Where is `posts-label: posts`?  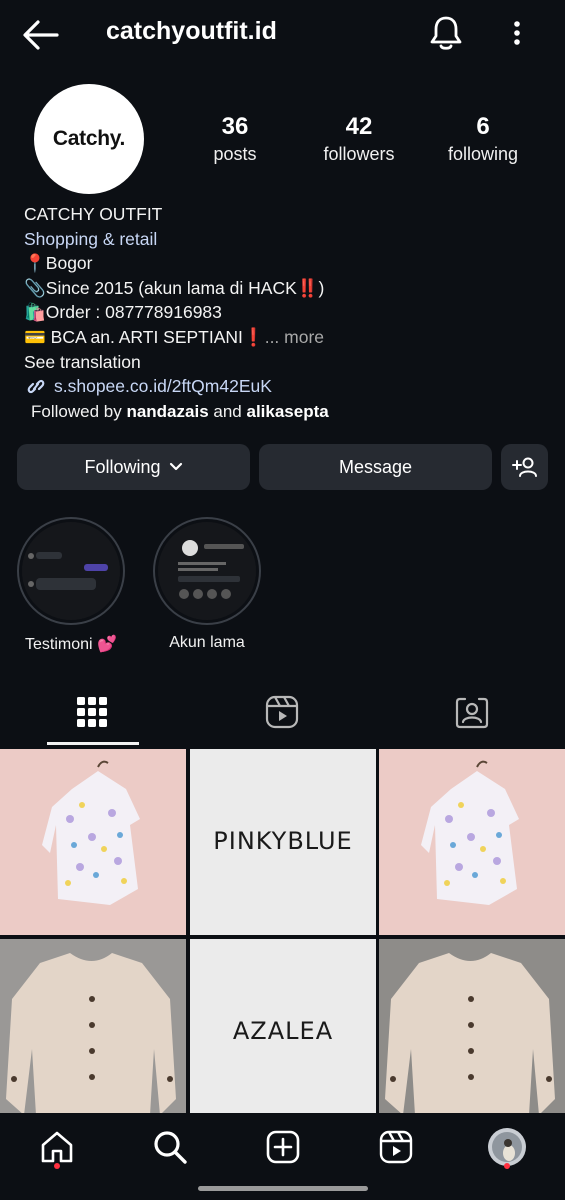
posts-label: posts is located at coordinates (235, 154).